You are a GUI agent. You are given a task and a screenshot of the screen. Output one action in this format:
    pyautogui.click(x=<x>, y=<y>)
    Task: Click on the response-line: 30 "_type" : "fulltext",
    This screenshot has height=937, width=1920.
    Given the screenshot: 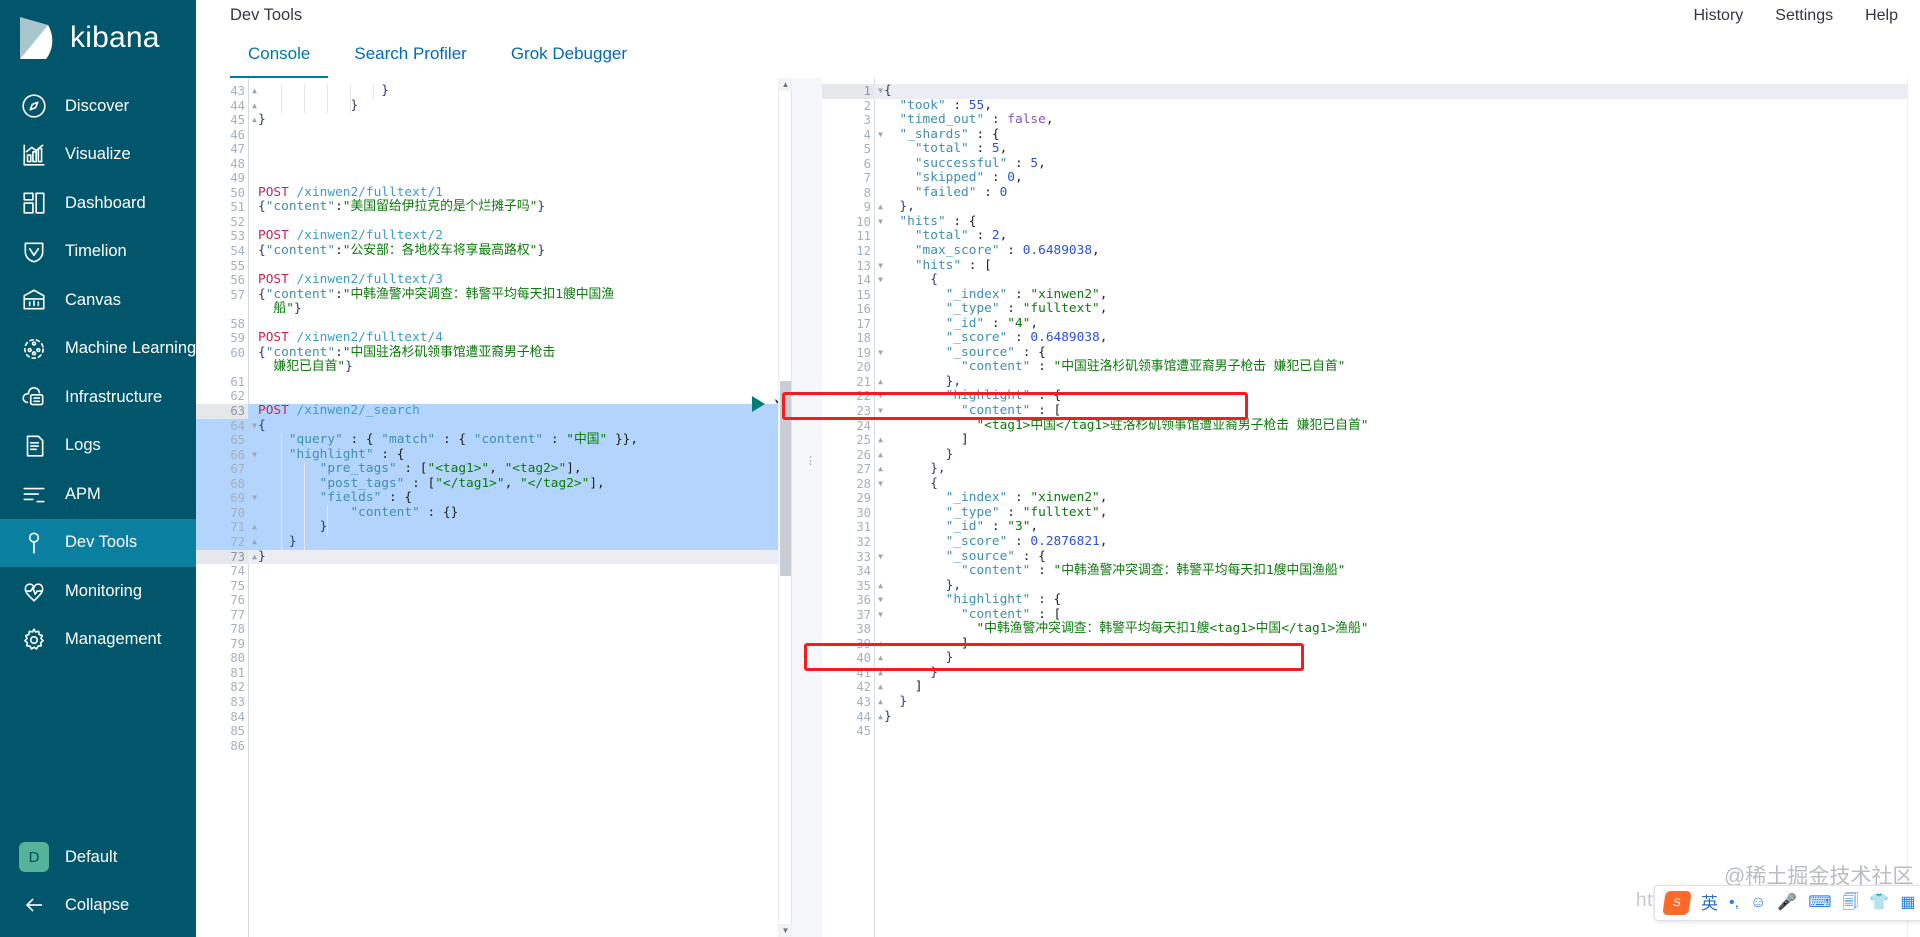 What is the action you would take?
    pyautogui.click(x=1371, y=513)
    